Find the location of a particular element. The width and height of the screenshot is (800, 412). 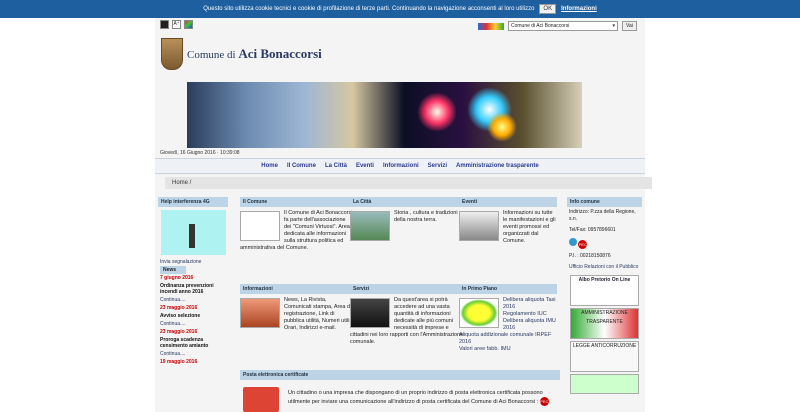

news-date: 7 giugno 2016 is located at coordinates (177, 278).